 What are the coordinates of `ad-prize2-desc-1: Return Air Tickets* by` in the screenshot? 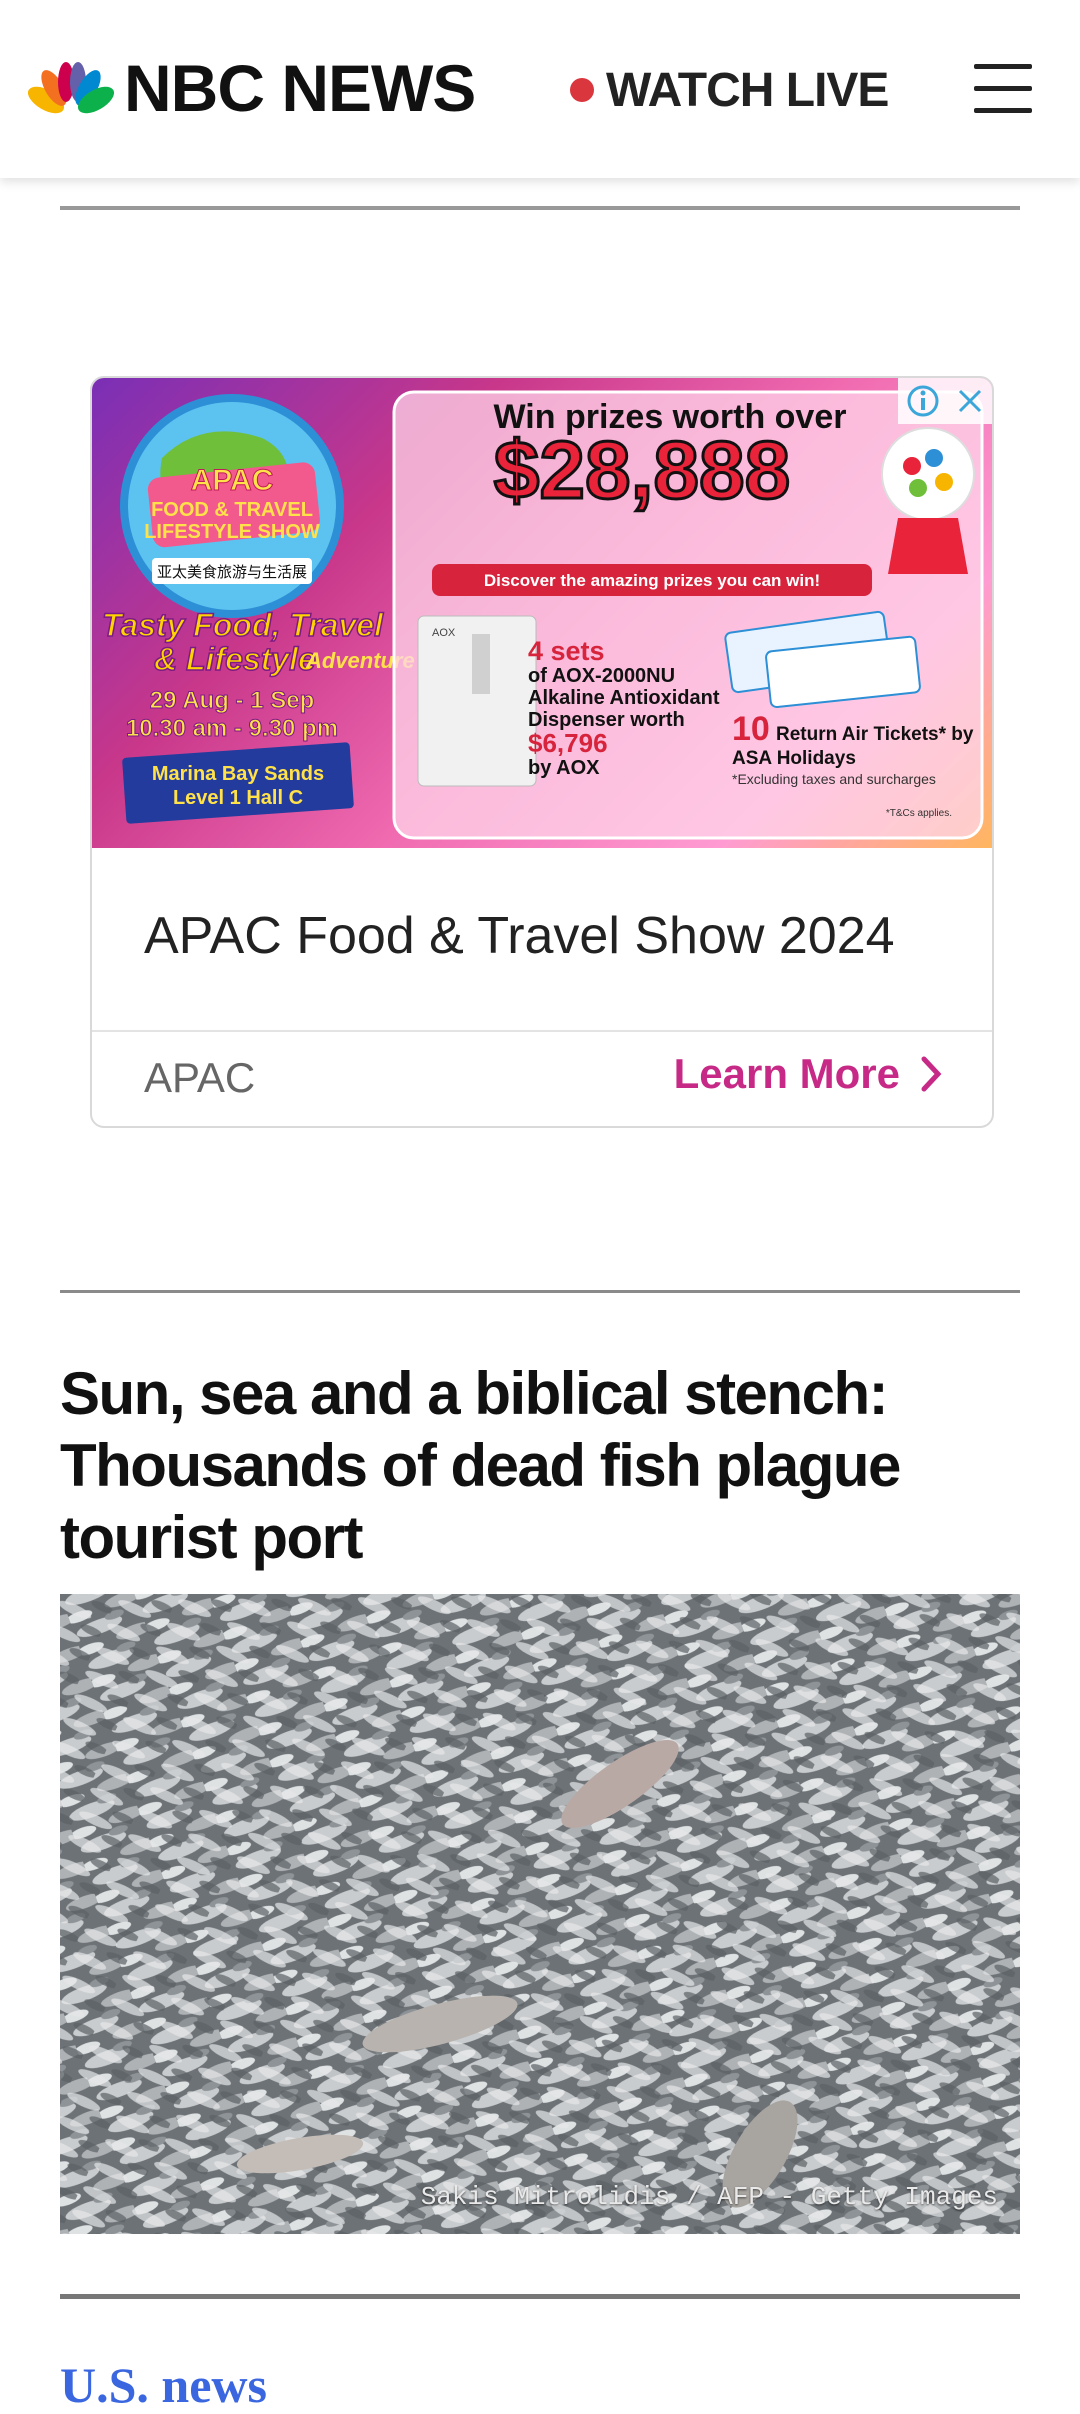 It's located at (875, 734).